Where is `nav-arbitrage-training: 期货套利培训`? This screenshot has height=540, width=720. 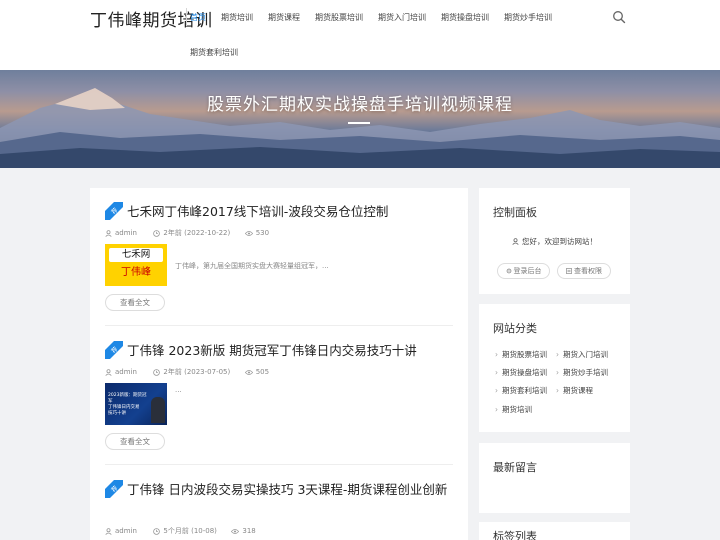
nav-arbitrage-training: 期货套利培训 is located at coordinates (214, 52).